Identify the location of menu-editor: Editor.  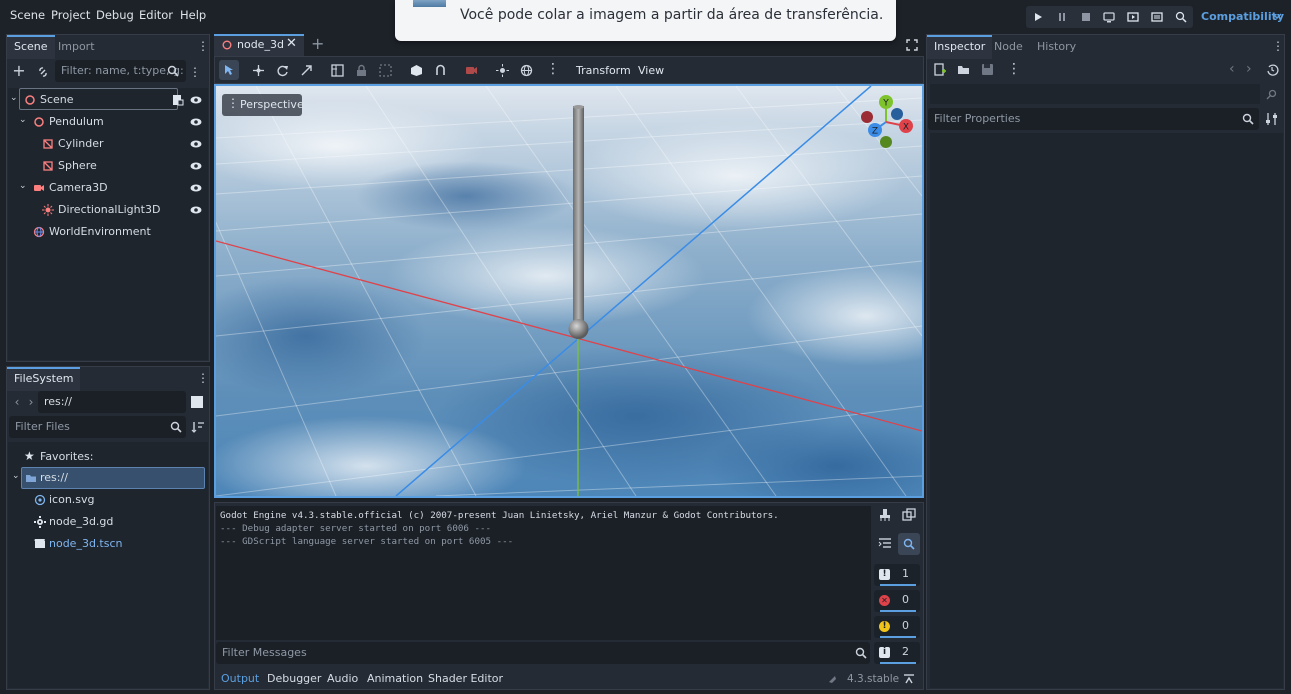
(156, 15).